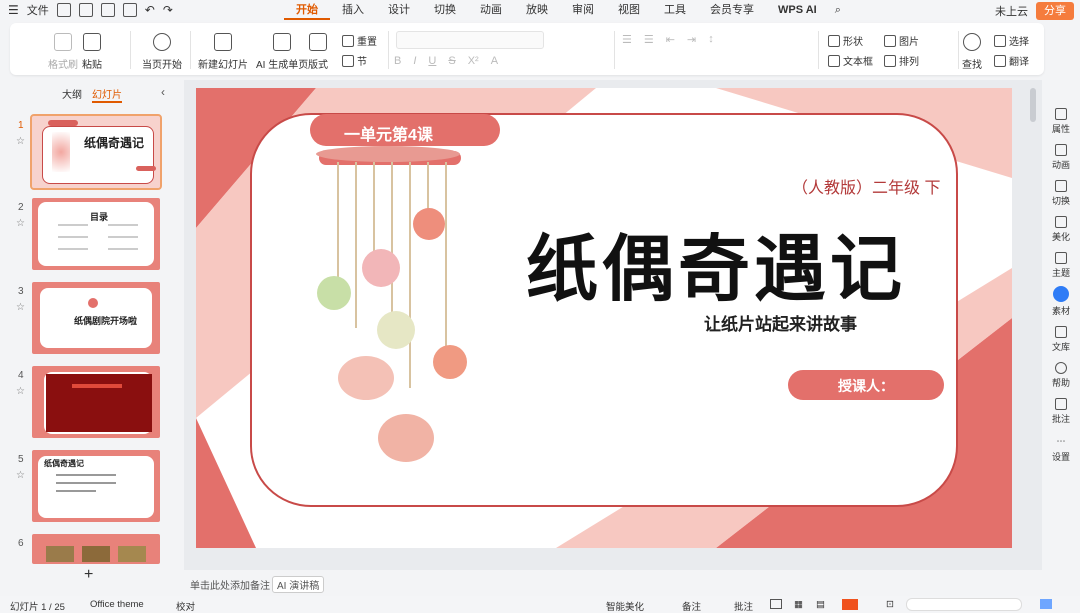 The height and width of the screenshot is (613, 1080). I want to click on layout-button: 版式, so click(318, 52).